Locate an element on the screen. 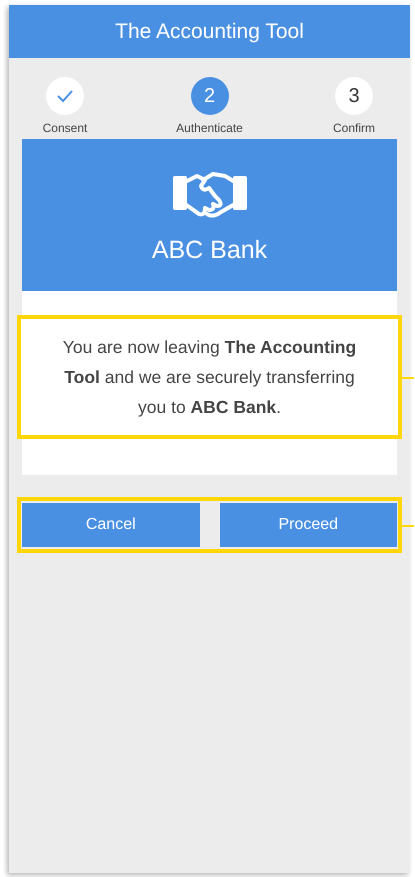  step-label: Authenticate is located at coordinates (209, 128).